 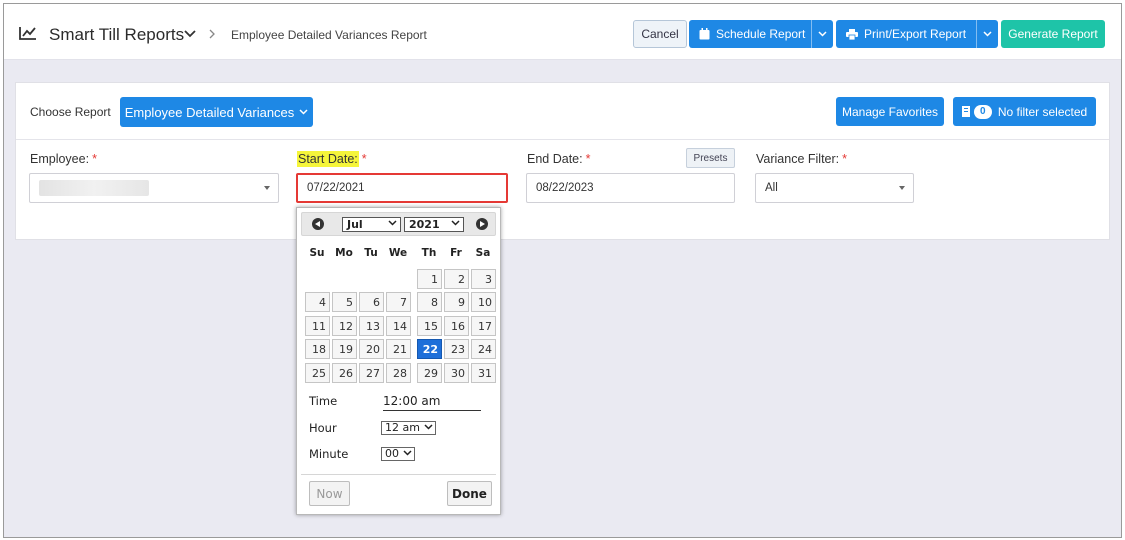 What do you see at coordinates (771, 188) in the screenshot?
I see `variance-filter-value: All` at bounding box center [771, 188].